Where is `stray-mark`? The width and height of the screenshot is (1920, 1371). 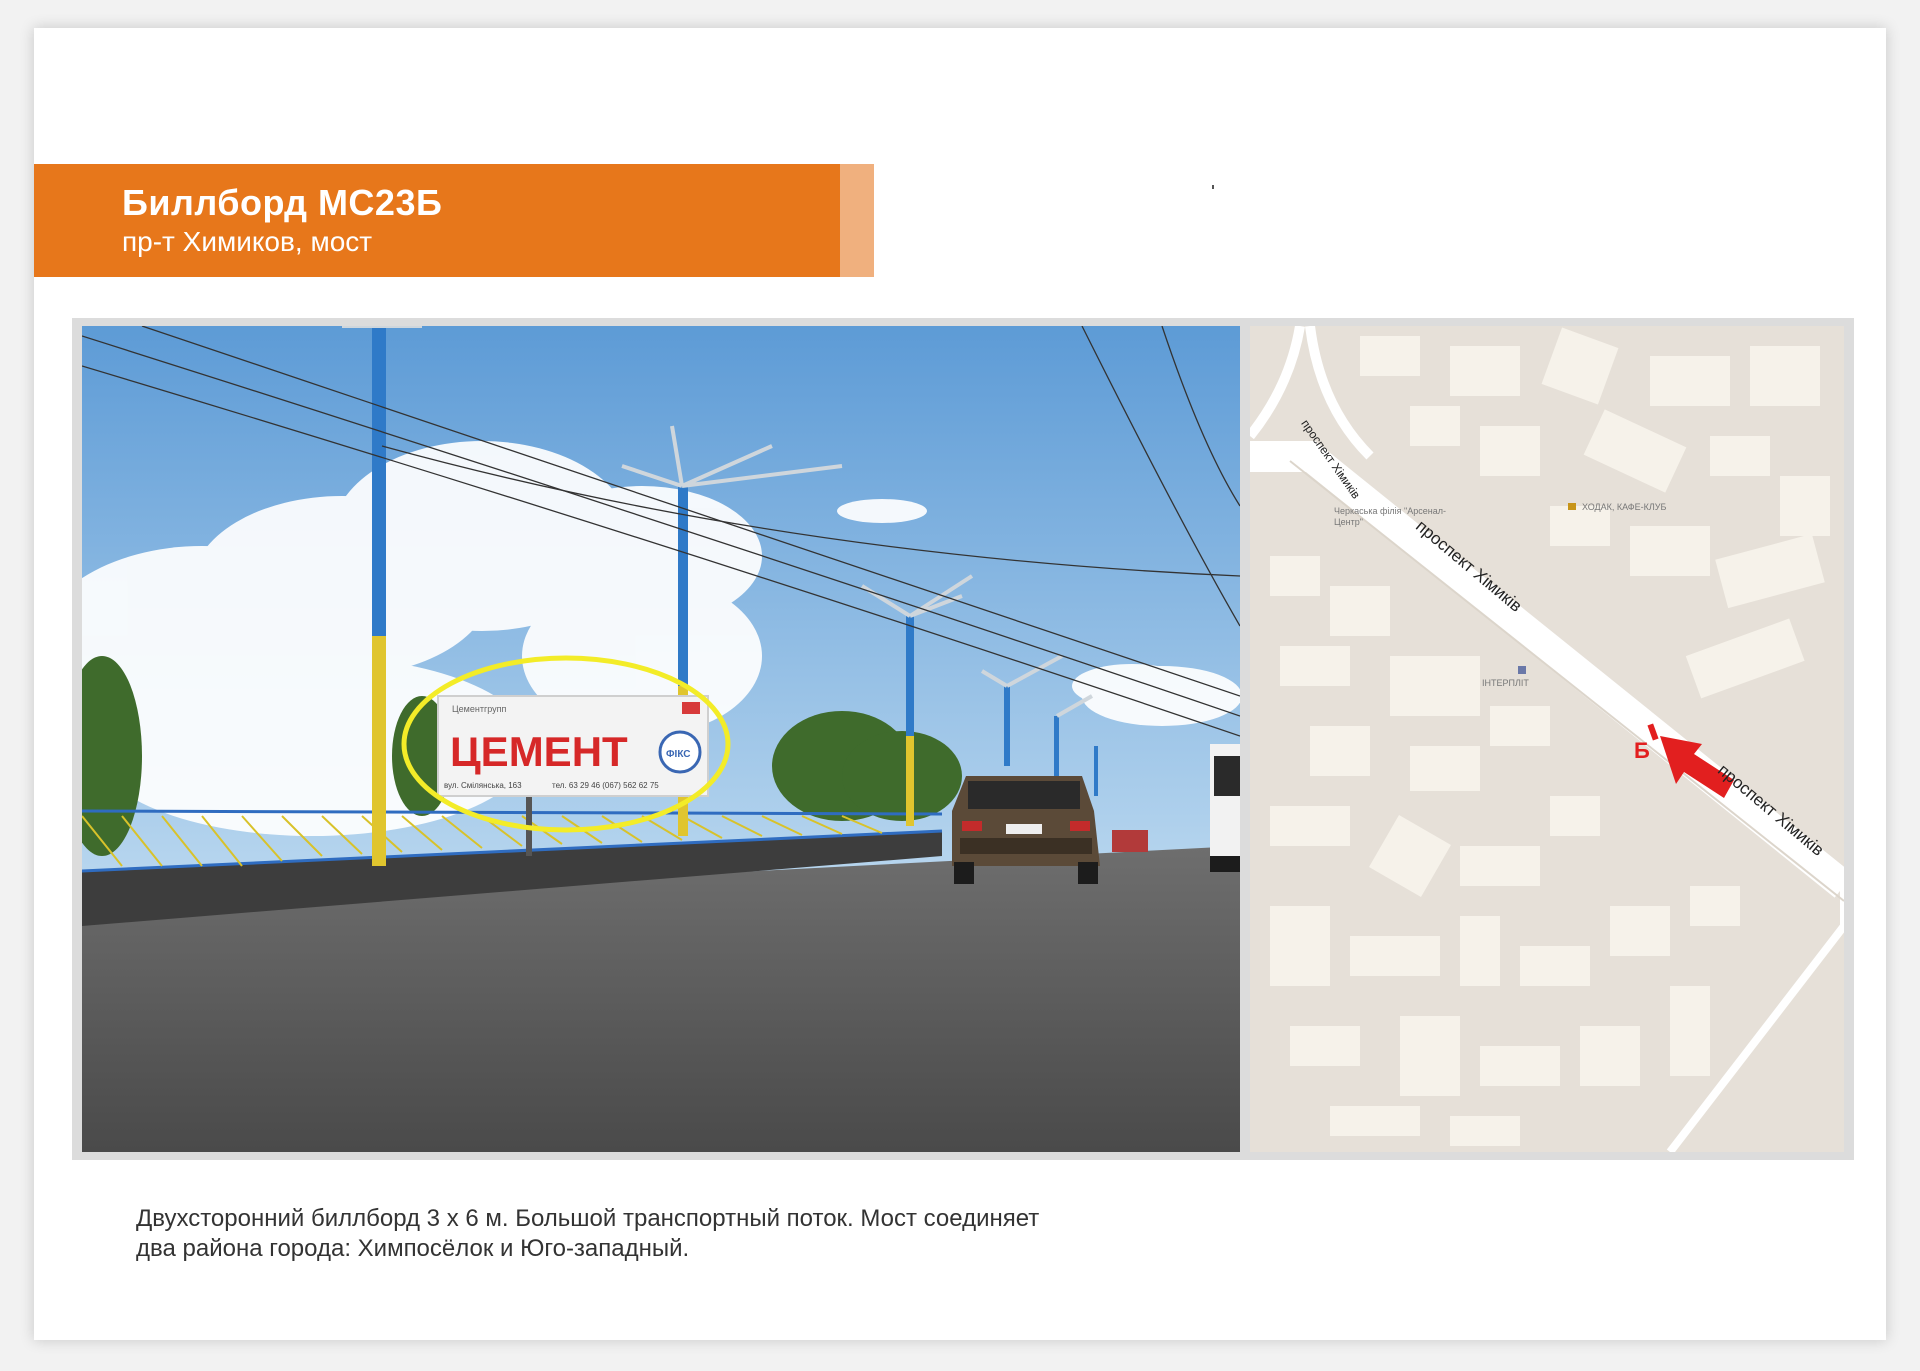
stray-mark is located at coordinates (1213, 187).